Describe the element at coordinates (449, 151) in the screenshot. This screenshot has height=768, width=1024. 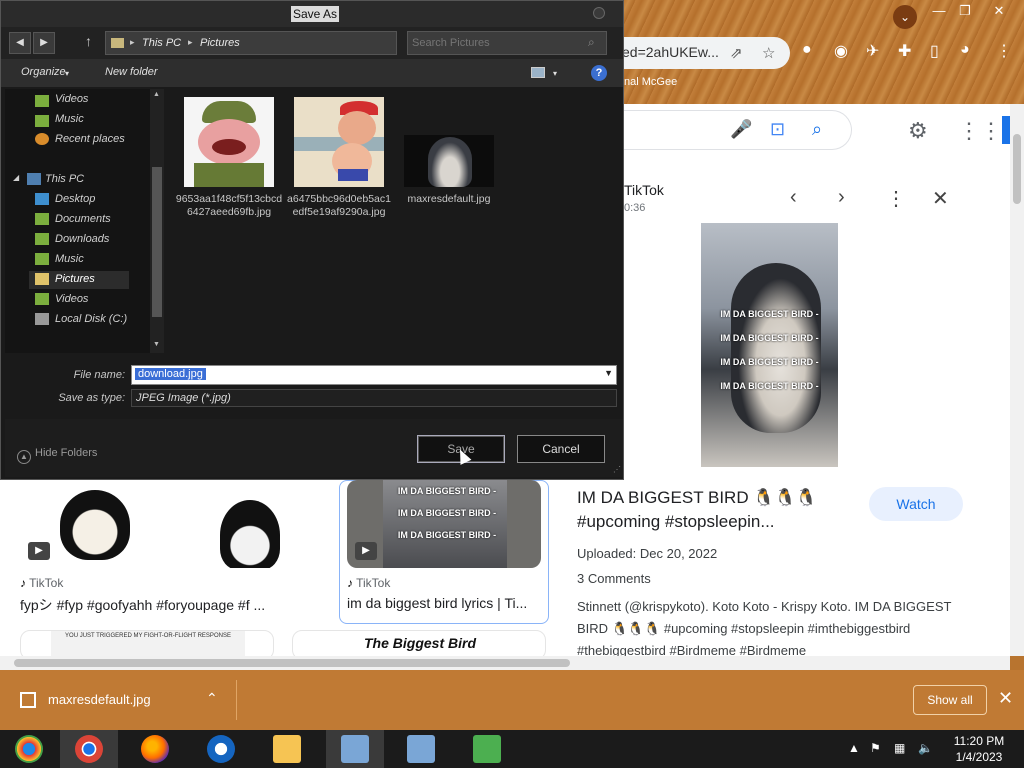
I see `file-item: maxresdefault.jpg` at that location.